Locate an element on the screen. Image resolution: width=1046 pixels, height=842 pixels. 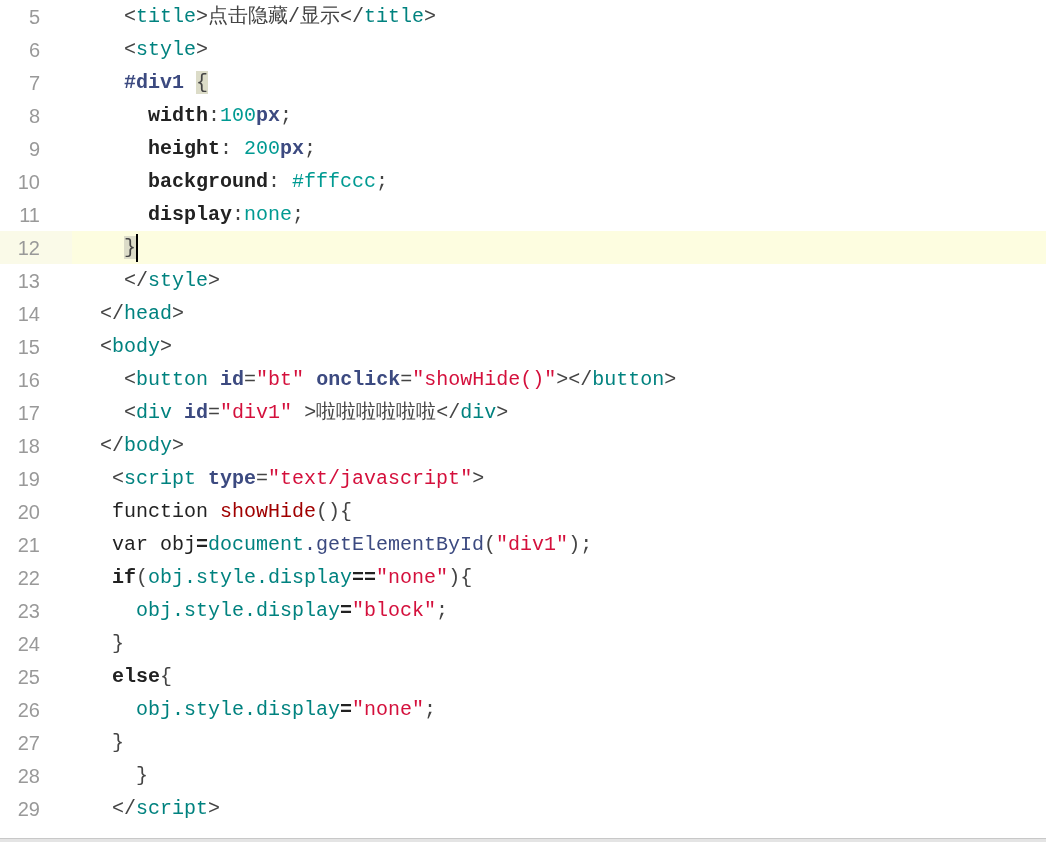
line-number: 10 is located at coordinates (28, 182).